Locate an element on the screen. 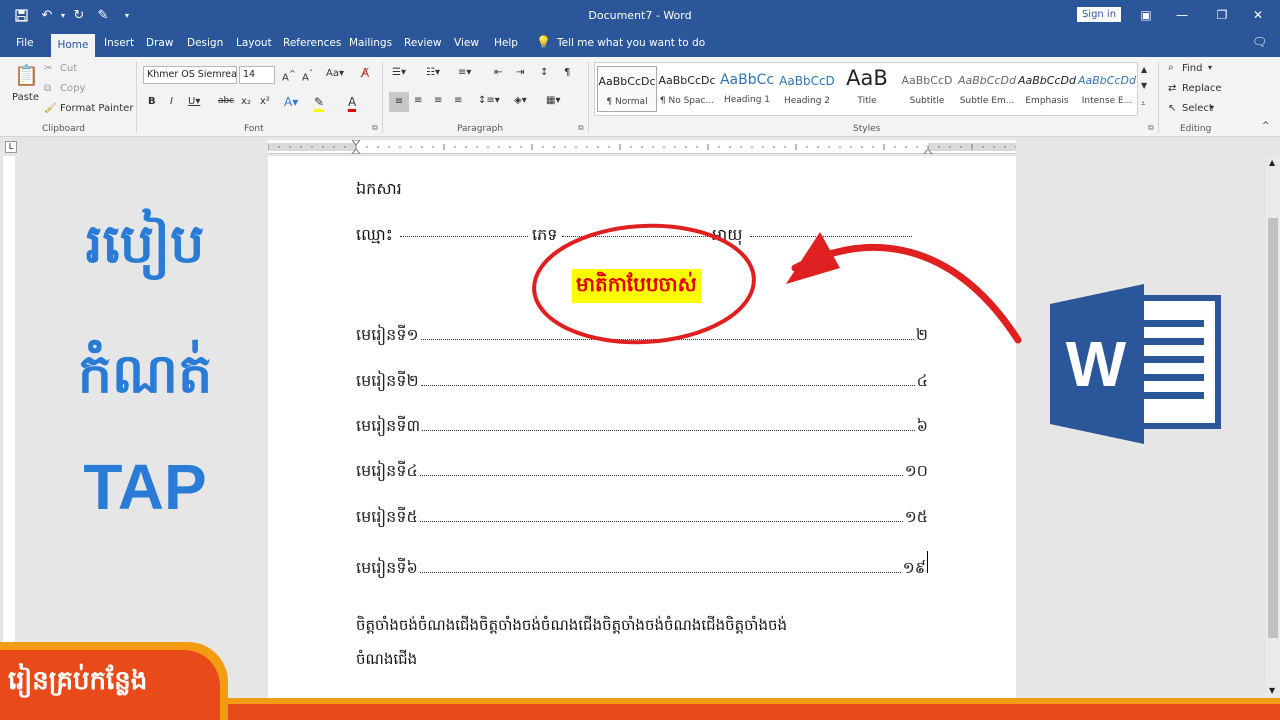 The height and width of the screenshot is (720, 1280). red-arrowhead-annotation is located at coordinates (813, 258).